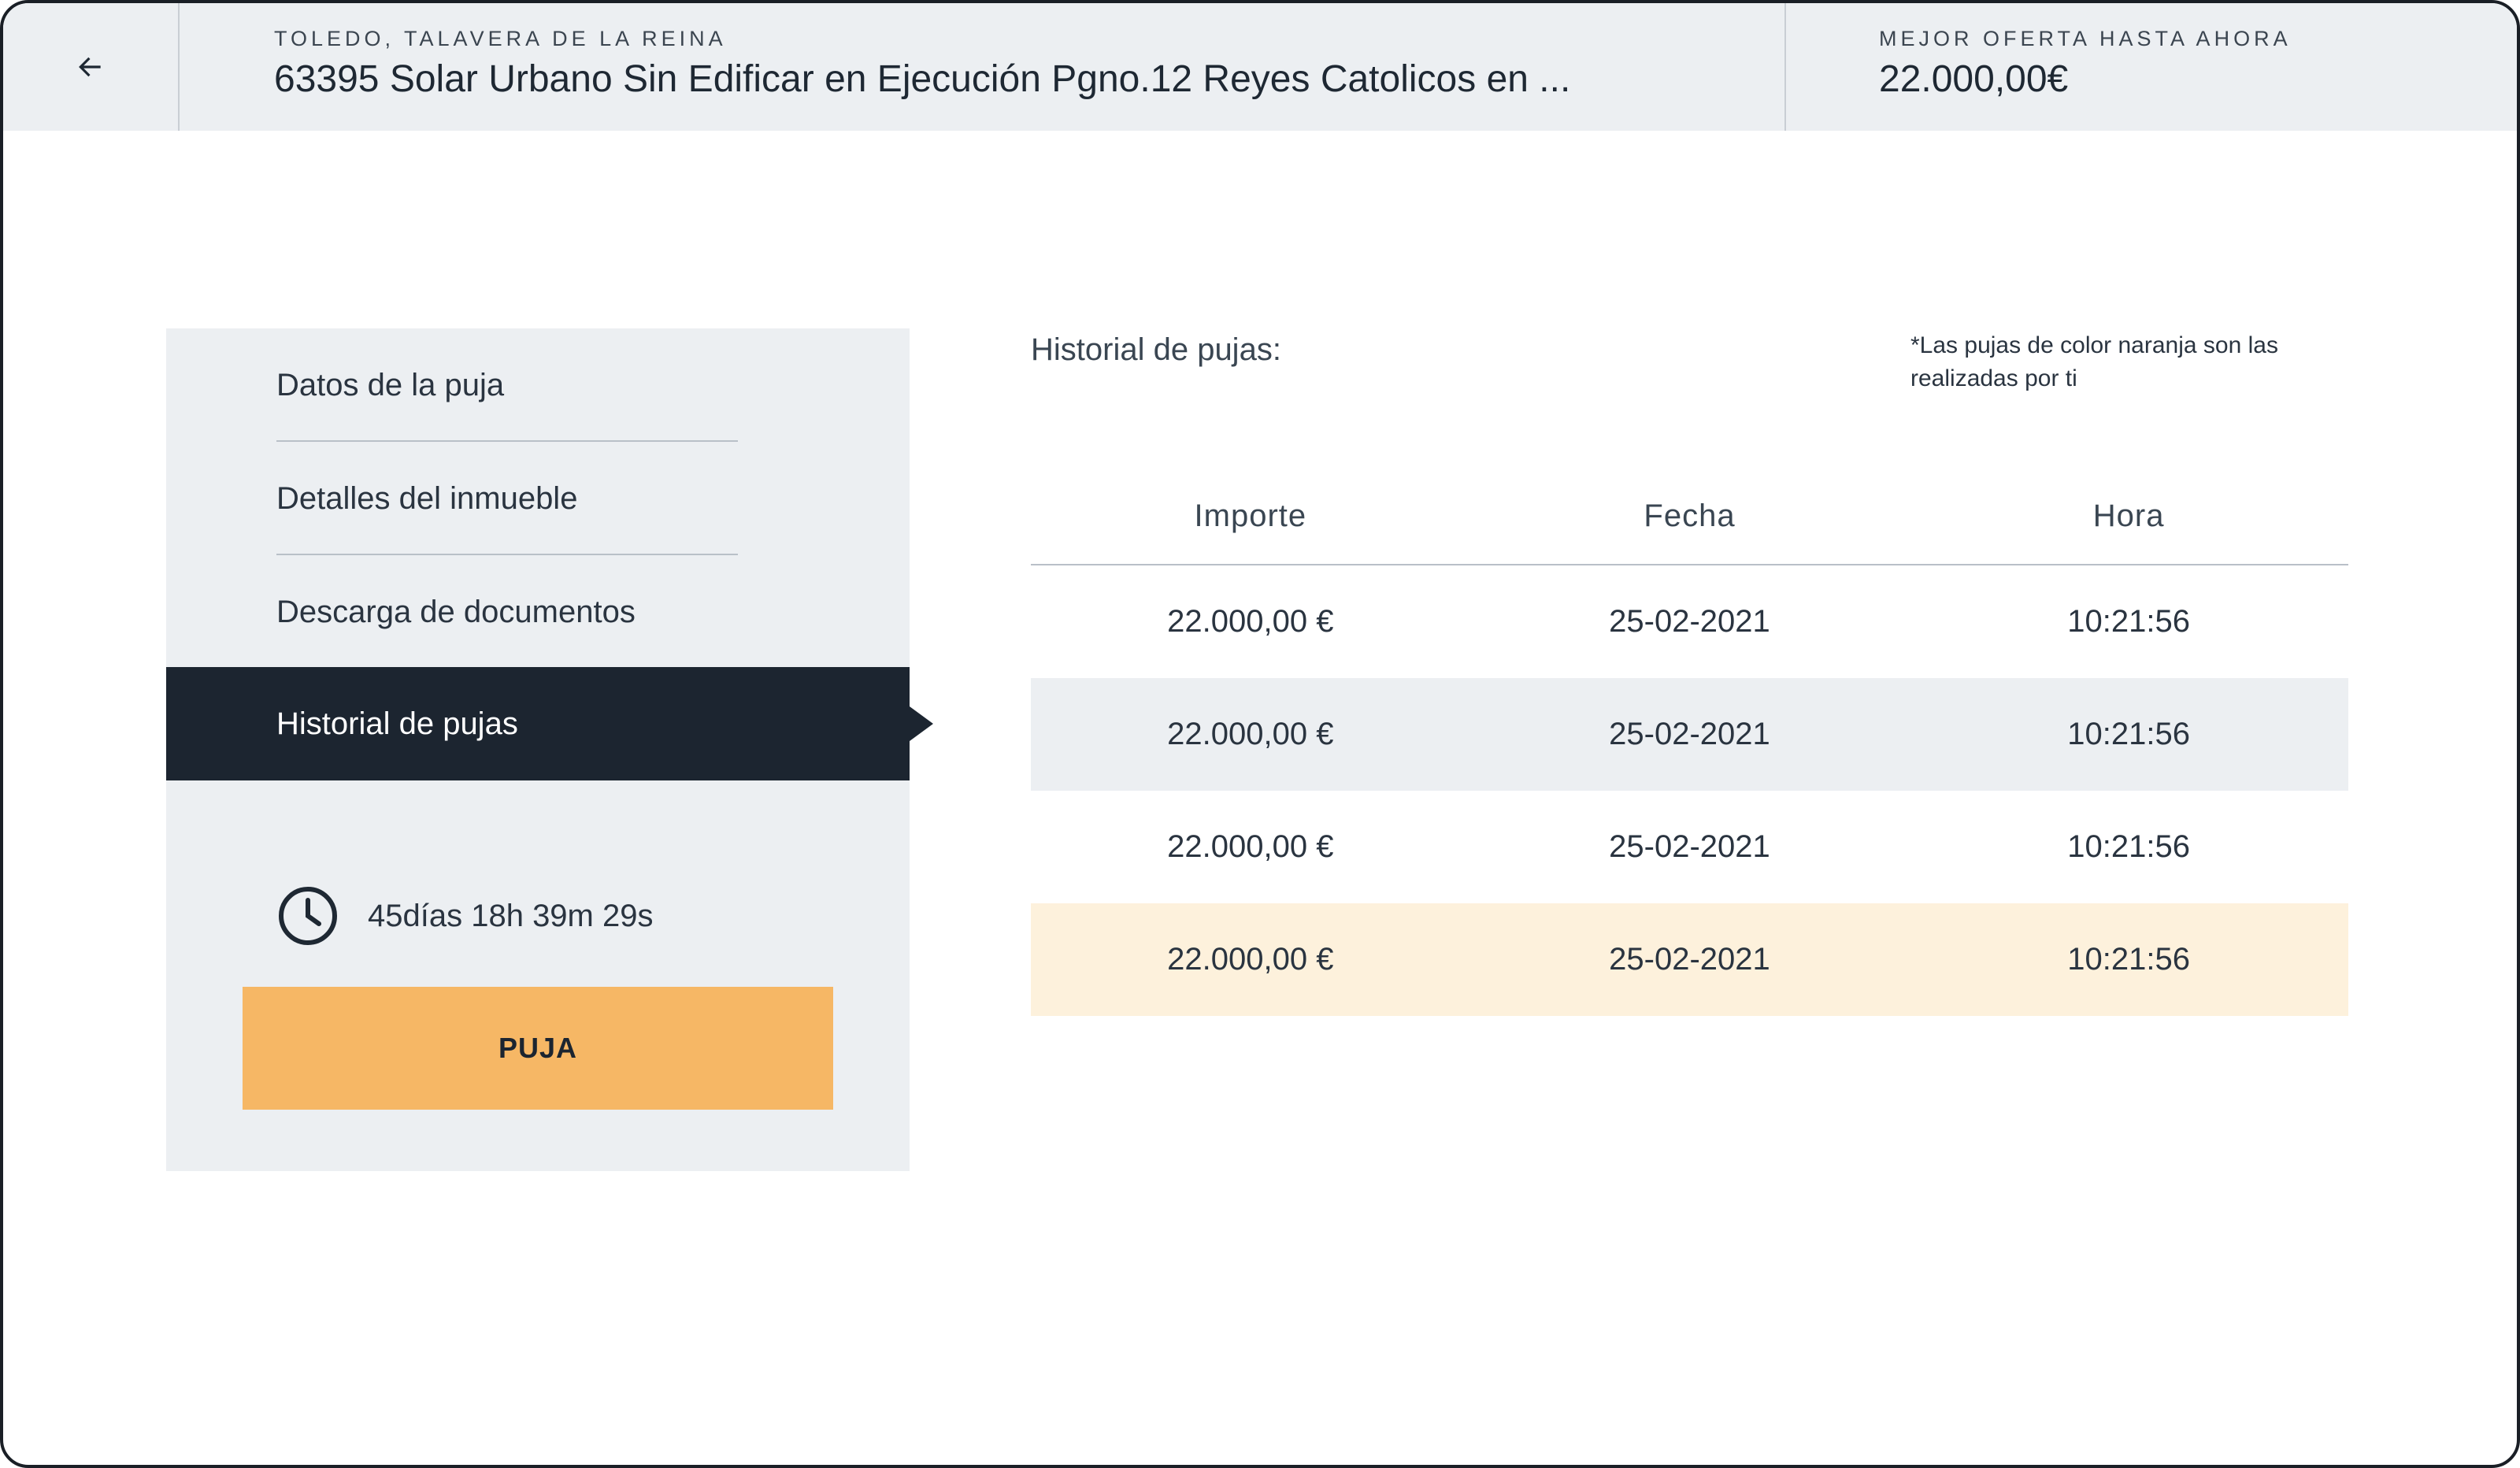 Image resolution: width=2520 pixels, height=1468 pixels. What do you see at coordinates (538, 385) in the screenshot?
I see `sidebar-item-datos-puja: Datos de la puja` at bounding box center [538, 385].